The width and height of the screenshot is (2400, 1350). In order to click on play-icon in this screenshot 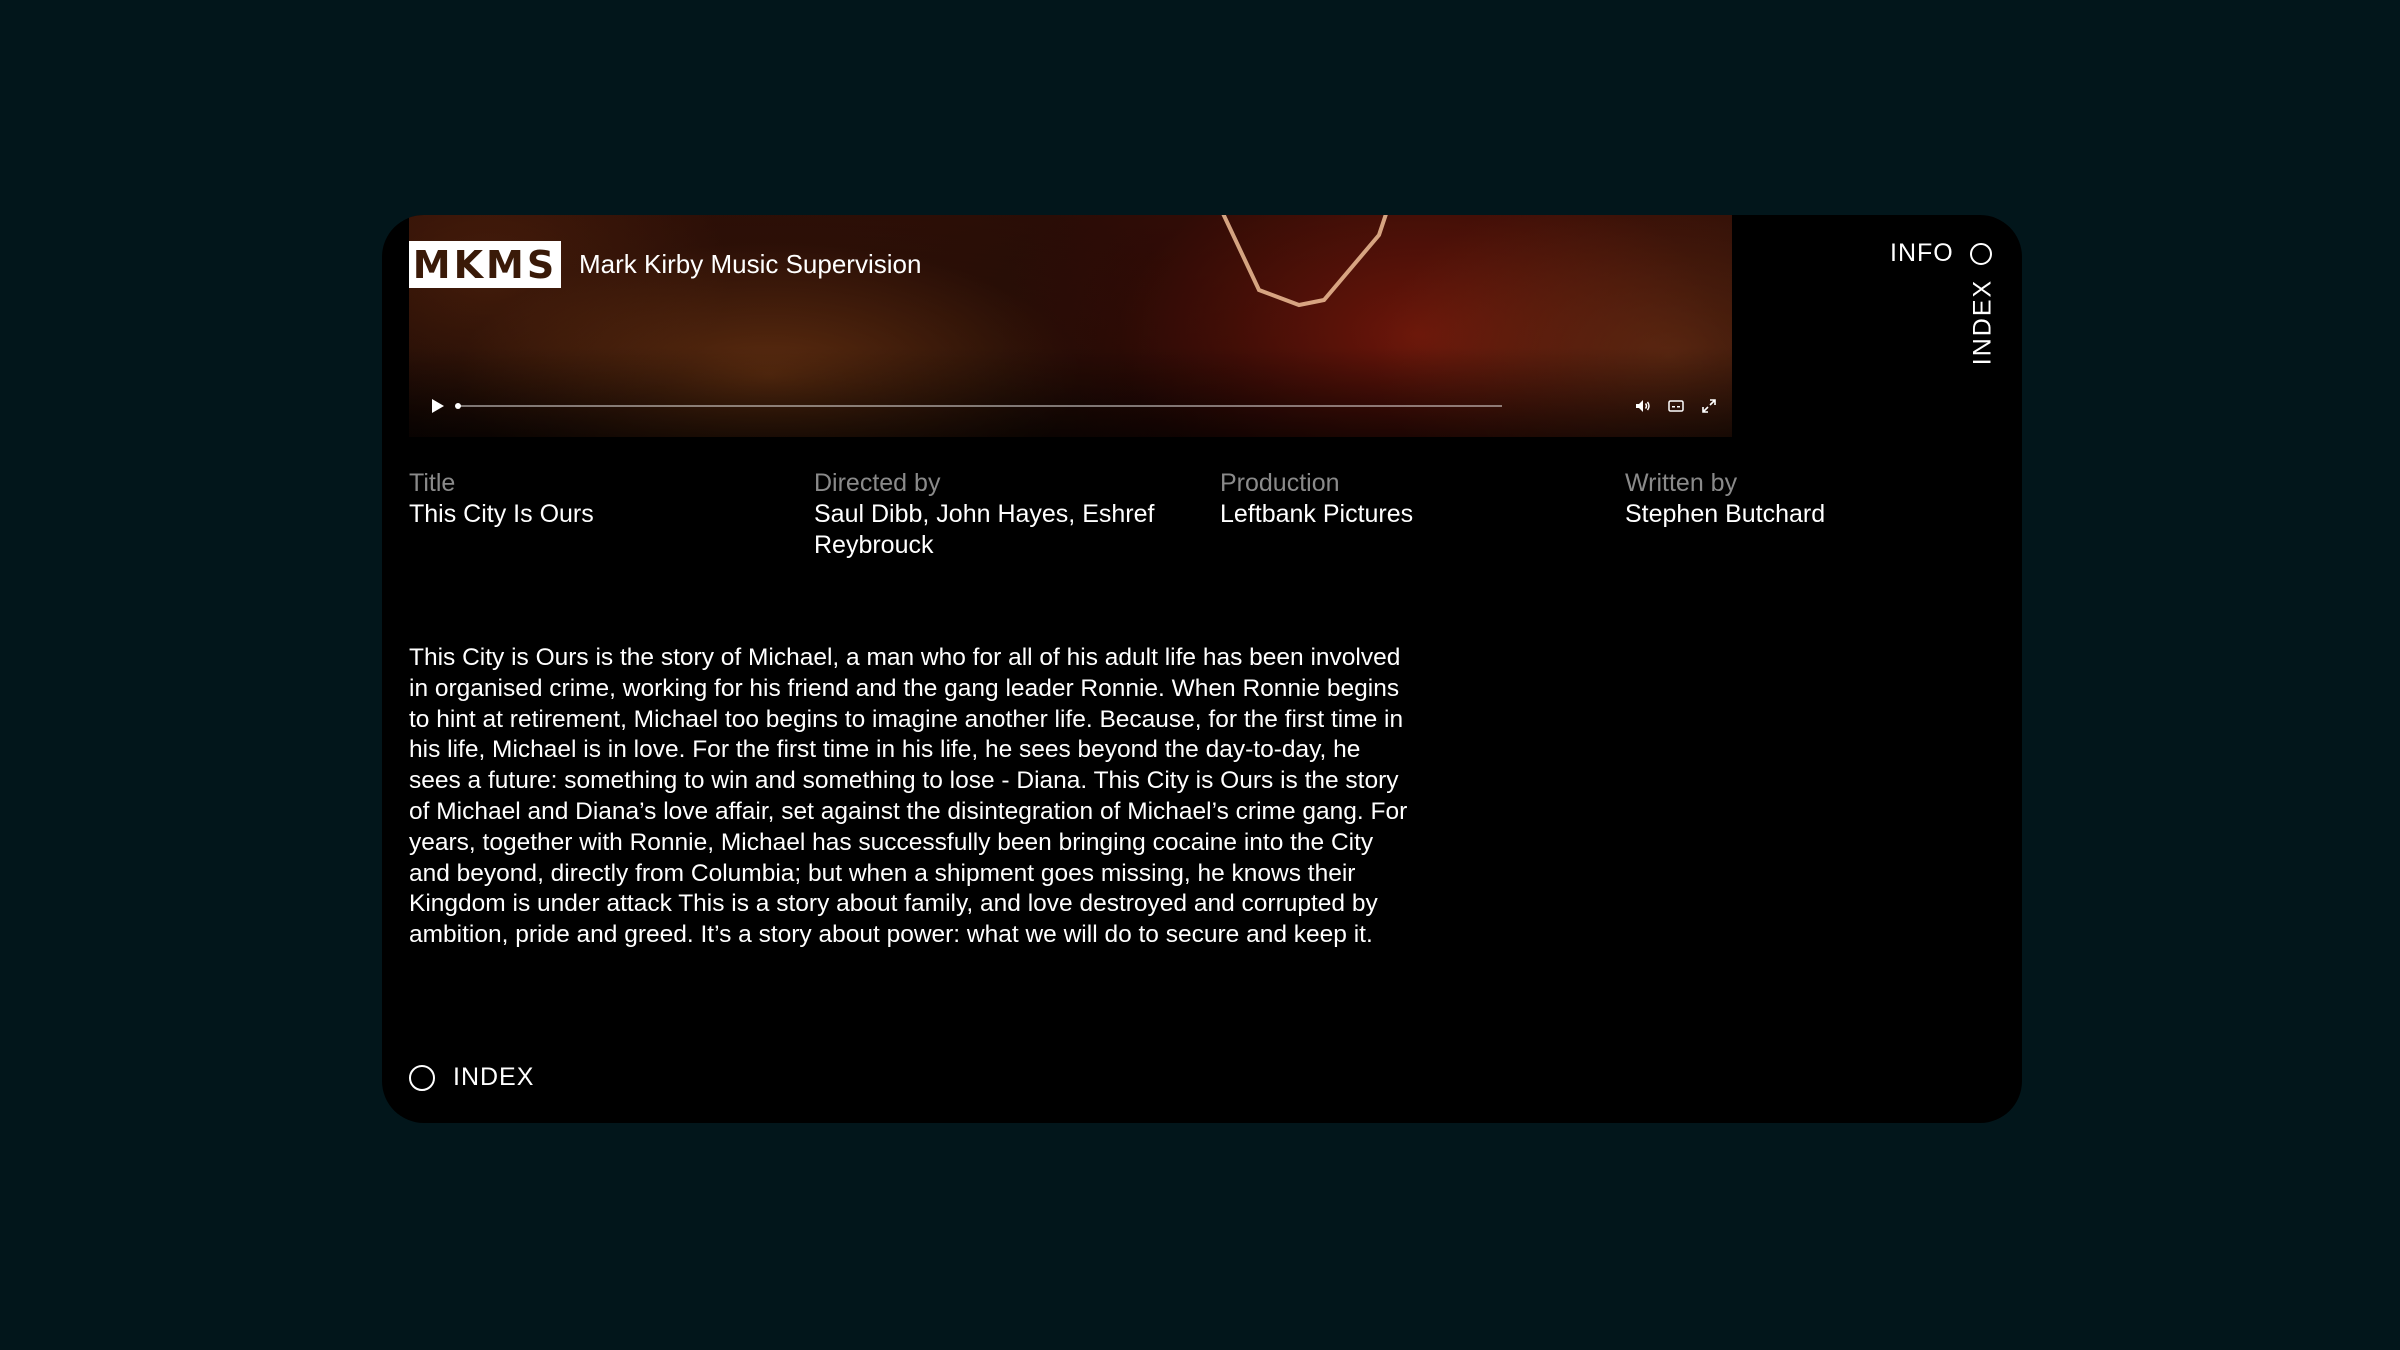, I will do `click(438, 406)`.